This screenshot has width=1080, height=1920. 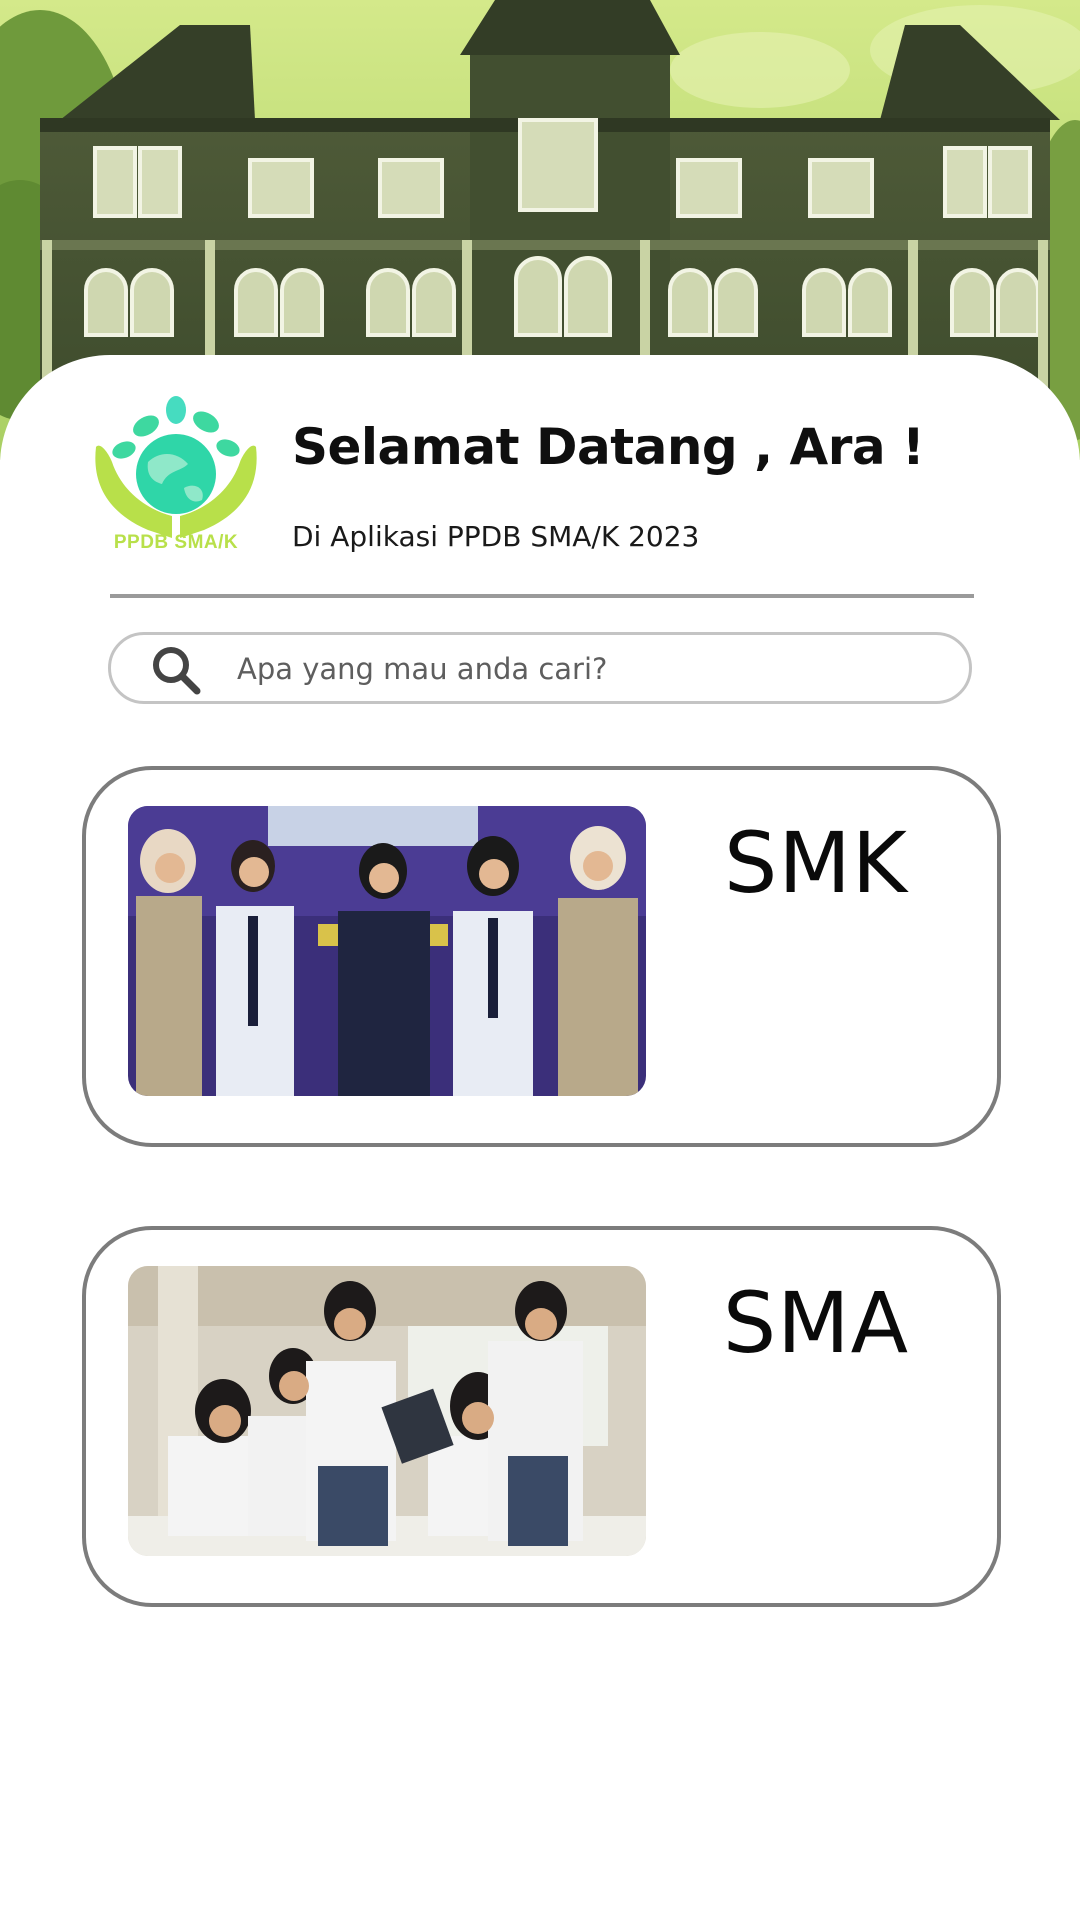 I want to click on search-bar, so click(x=540, y=668).